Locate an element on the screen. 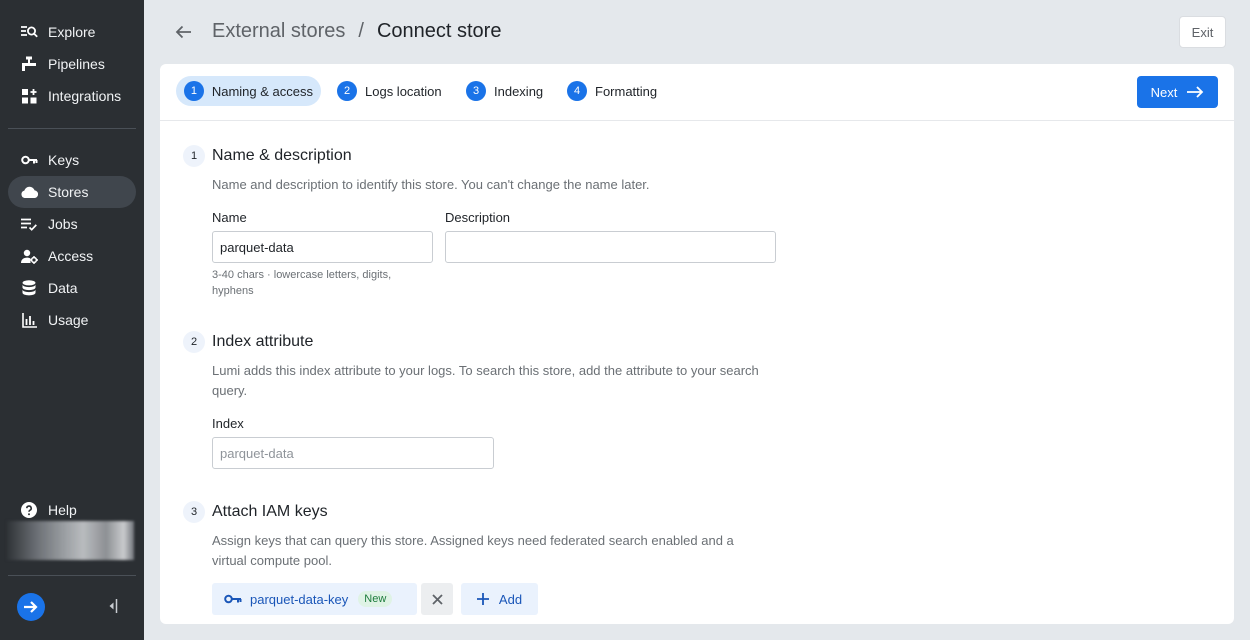  step-label: Logs location is located at coordinates (403, 91).